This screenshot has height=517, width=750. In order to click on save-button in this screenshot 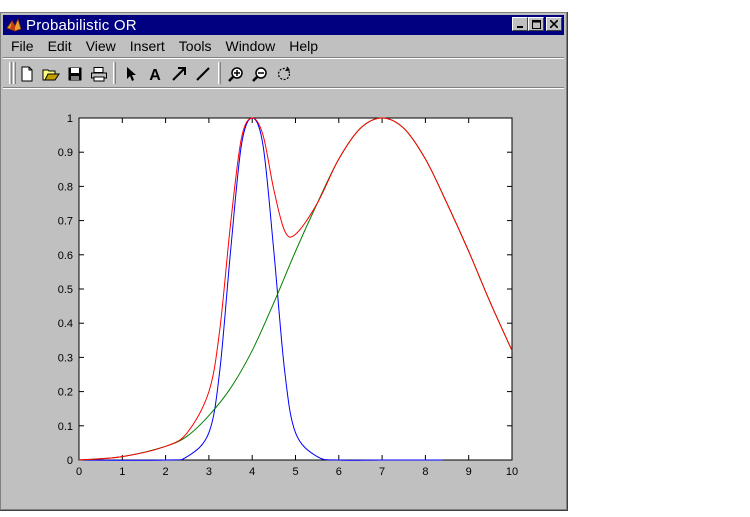, I will do `click(75, 74)`.